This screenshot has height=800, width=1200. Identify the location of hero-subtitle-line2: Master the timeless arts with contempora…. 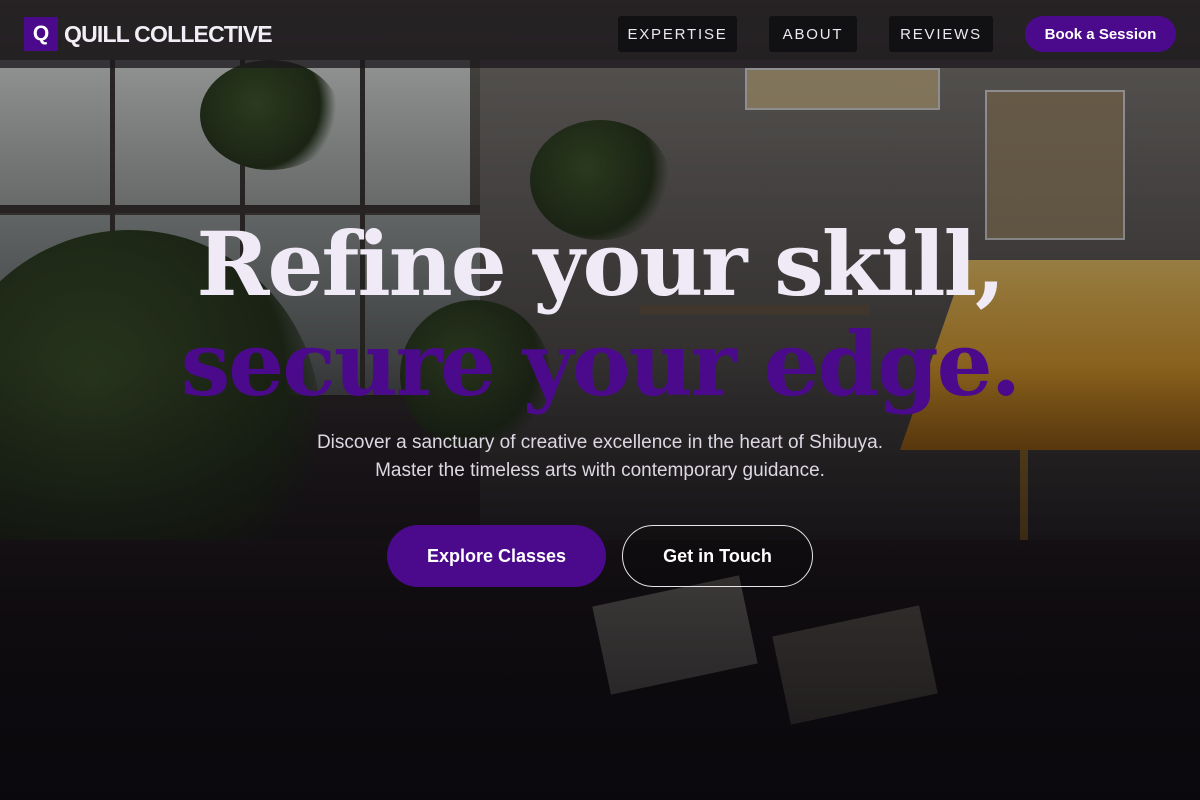
(600, 470).